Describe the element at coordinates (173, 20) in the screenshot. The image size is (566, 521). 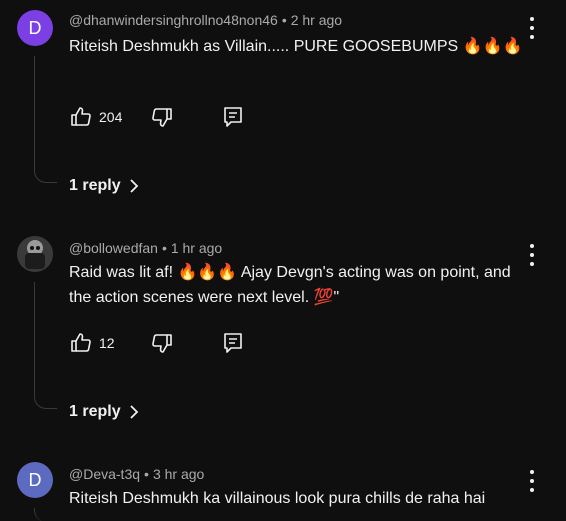
I see `comment-author: @dhanwindersinghrollno48non46` at that location.